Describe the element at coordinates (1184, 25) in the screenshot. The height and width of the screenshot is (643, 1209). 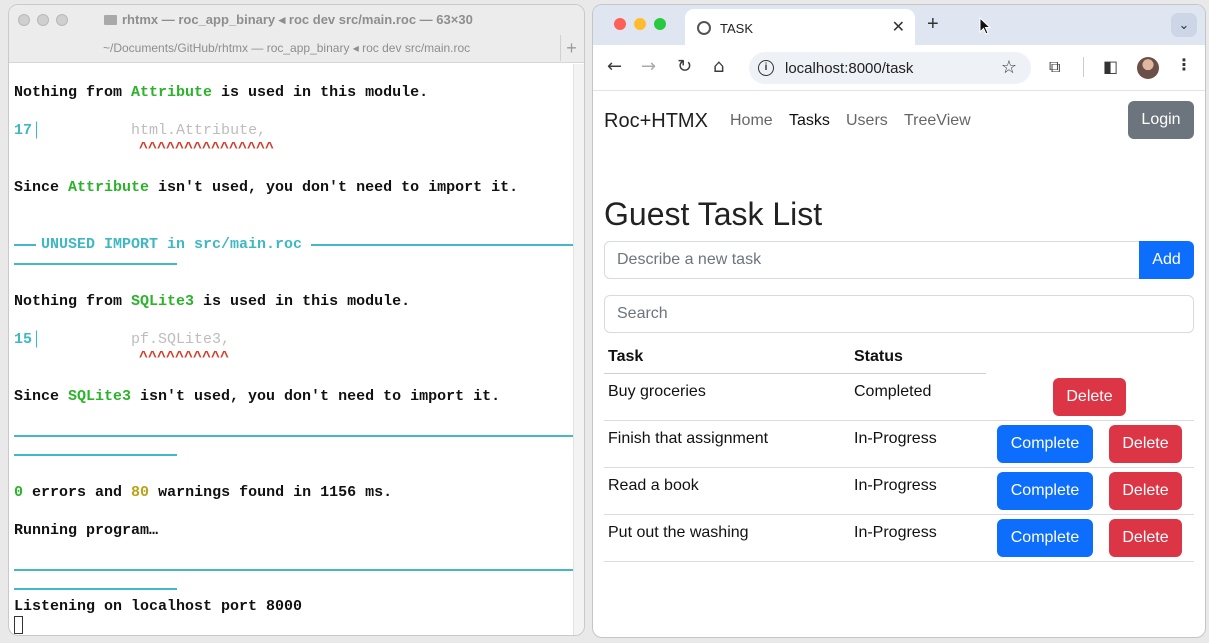
I see `tab-search-chevron-icon: ⌄` at that location.